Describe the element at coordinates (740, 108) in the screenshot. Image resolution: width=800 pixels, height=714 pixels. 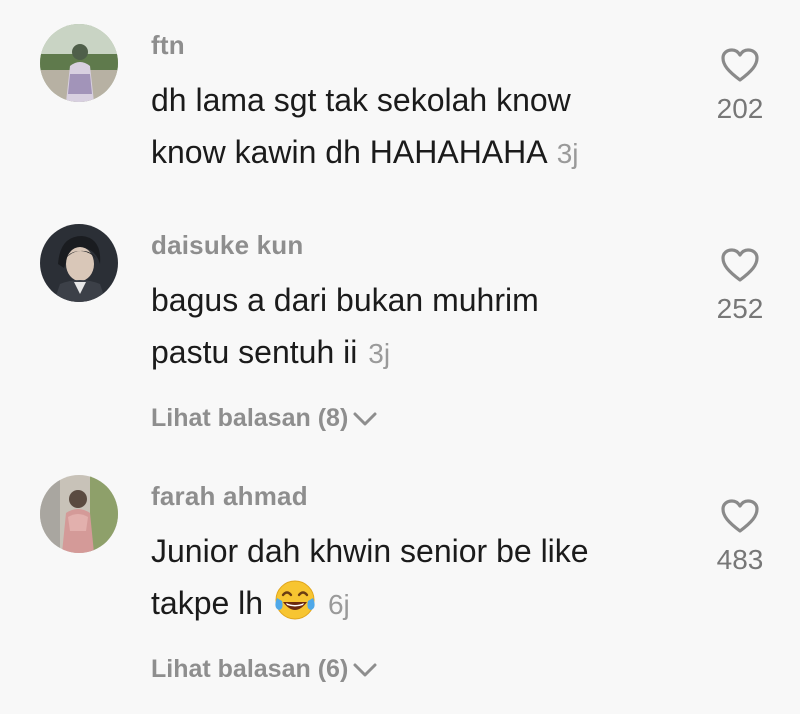
I see `like-count: 202` at that location.